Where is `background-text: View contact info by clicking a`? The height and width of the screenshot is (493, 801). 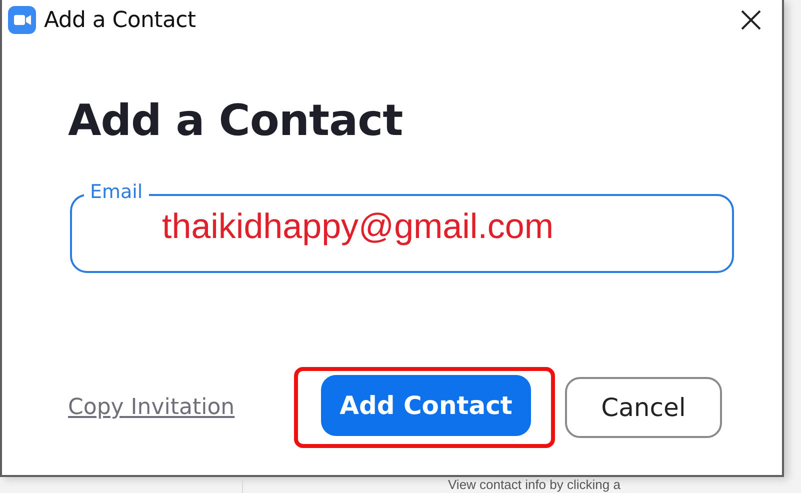
background-text: View contact info by clicking a is located at coordinates (534, 485).